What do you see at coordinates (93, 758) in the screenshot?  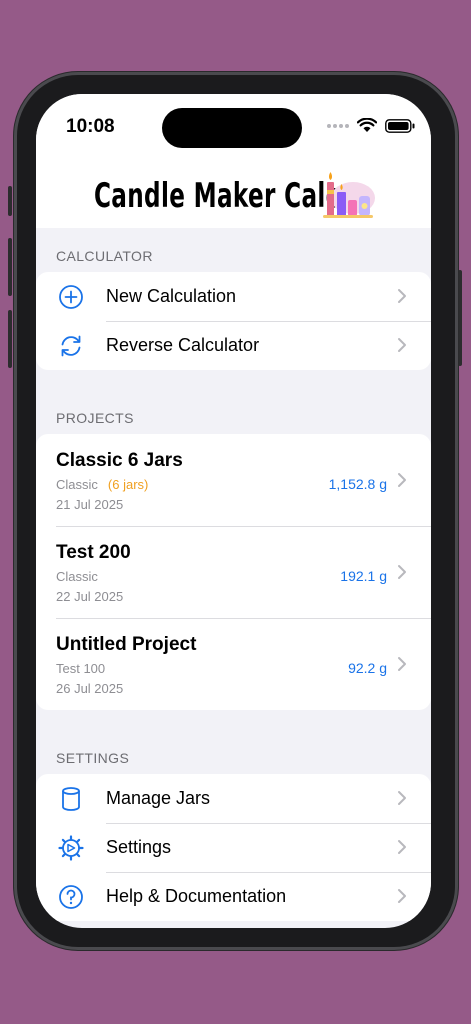 I see `section-header-settings: SETTINGS` at bounding box center [93, 758].